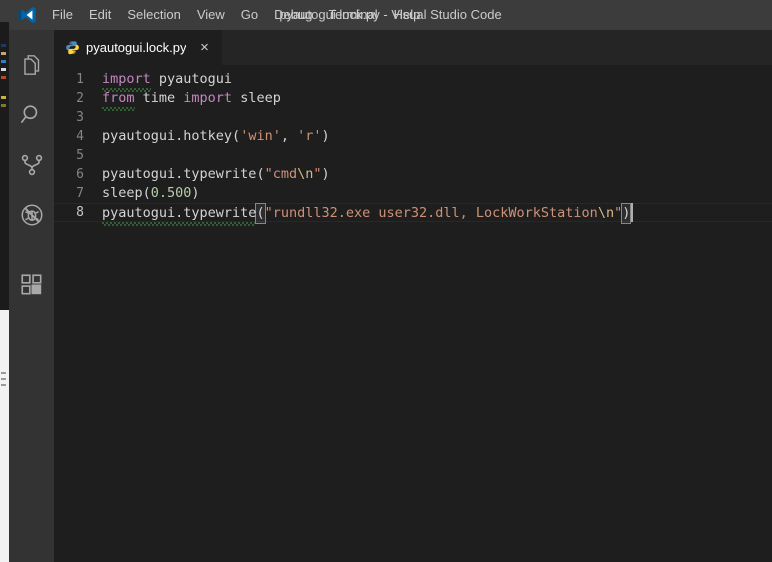 Image resolution: width=772 pixels, height=562 pixels. I want to click on line-number: 4, so click(80, 136).